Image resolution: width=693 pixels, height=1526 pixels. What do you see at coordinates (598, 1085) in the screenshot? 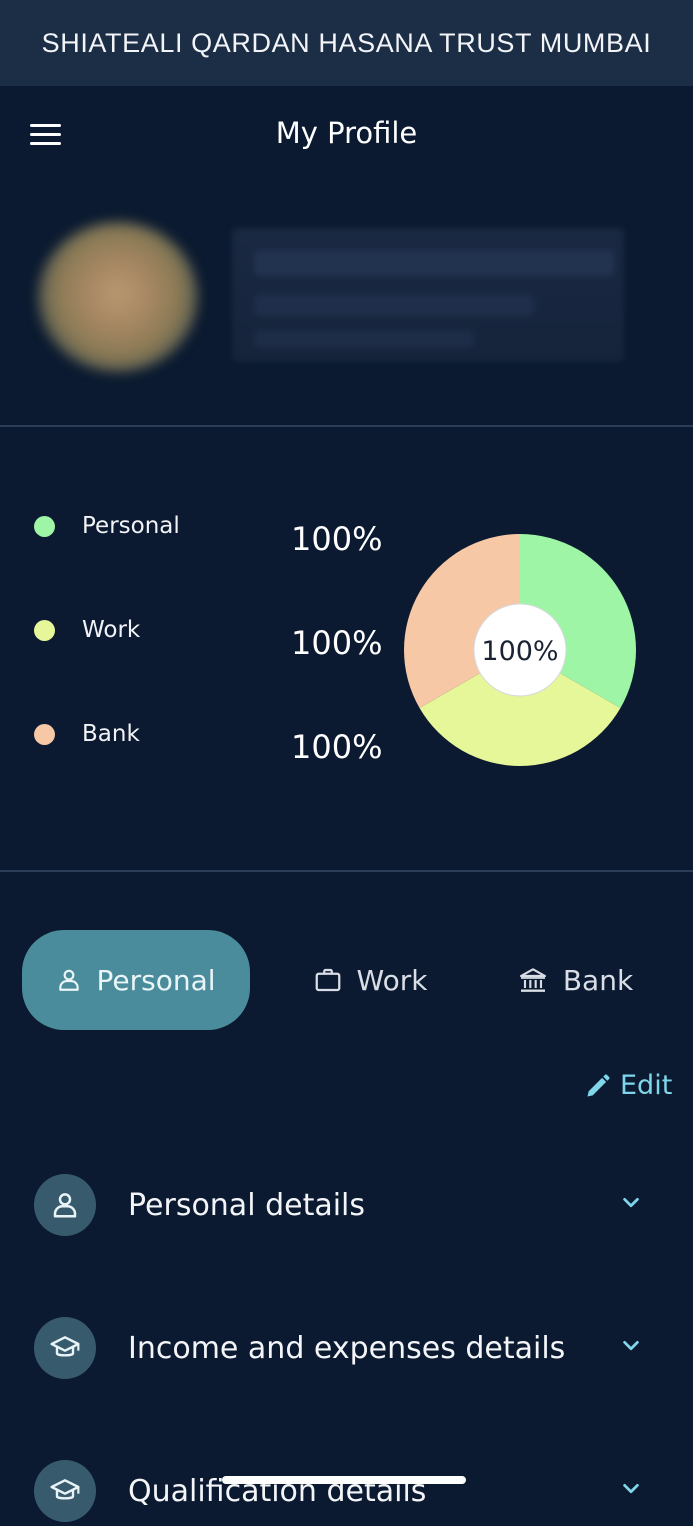
I see `pencil-icon` at bounding box center [598, 1085].